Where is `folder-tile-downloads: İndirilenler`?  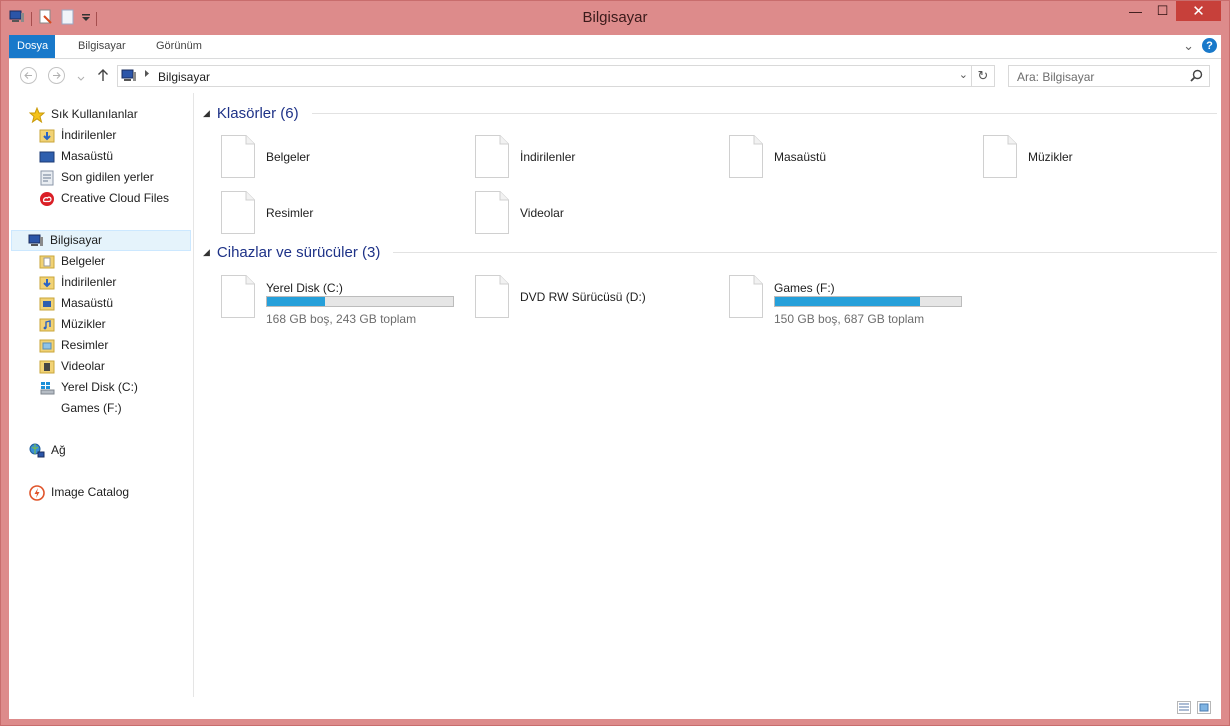
folder-tile-downloads: İndirilenler is located at coordinates (600, 157).